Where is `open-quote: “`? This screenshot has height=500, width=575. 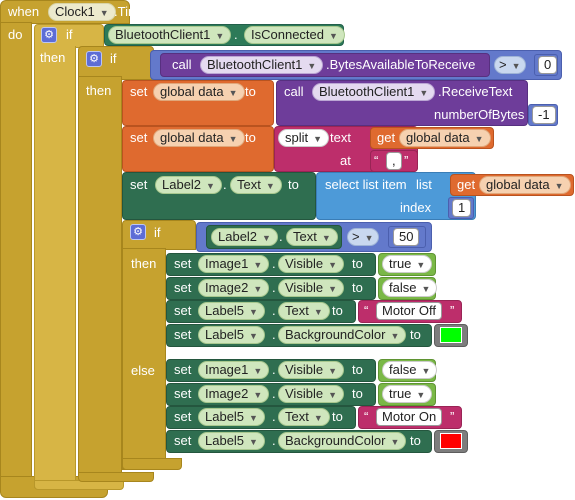 open-quote: “ is located at coordinates (366, 416).